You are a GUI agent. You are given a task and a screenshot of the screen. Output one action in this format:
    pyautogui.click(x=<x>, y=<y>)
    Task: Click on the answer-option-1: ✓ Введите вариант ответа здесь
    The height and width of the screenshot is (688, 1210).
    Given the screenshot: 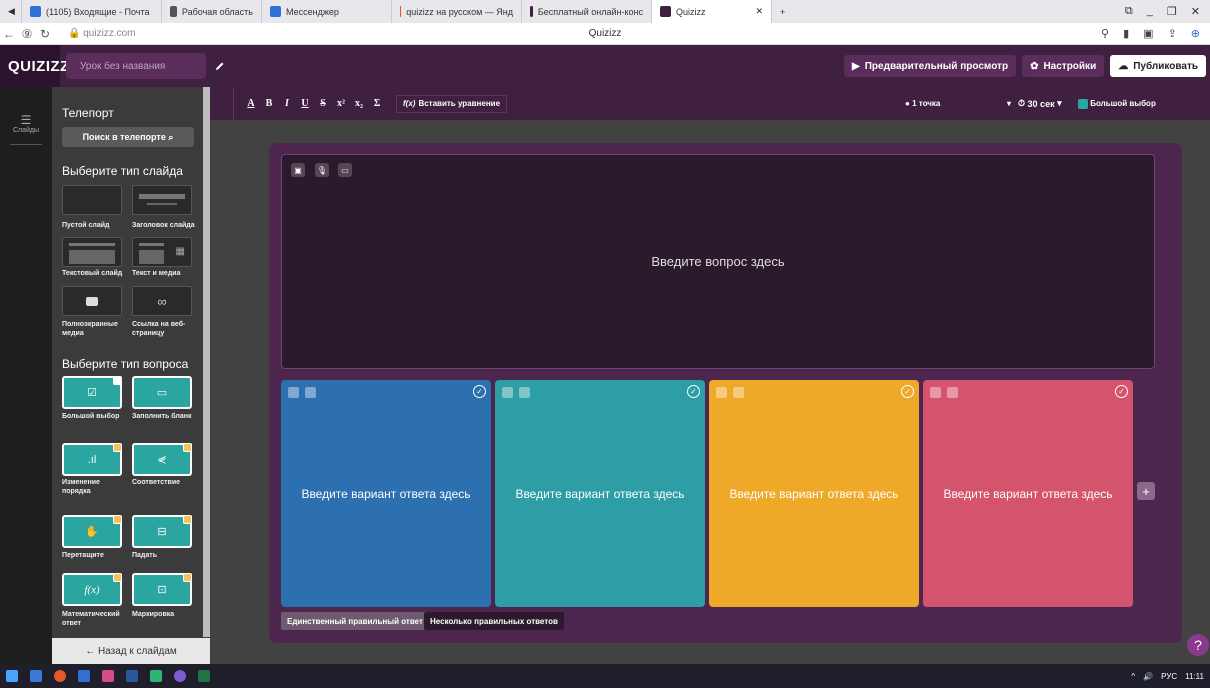 What is the action you would take?
    pyautogui.click(x=386, y=493)
    